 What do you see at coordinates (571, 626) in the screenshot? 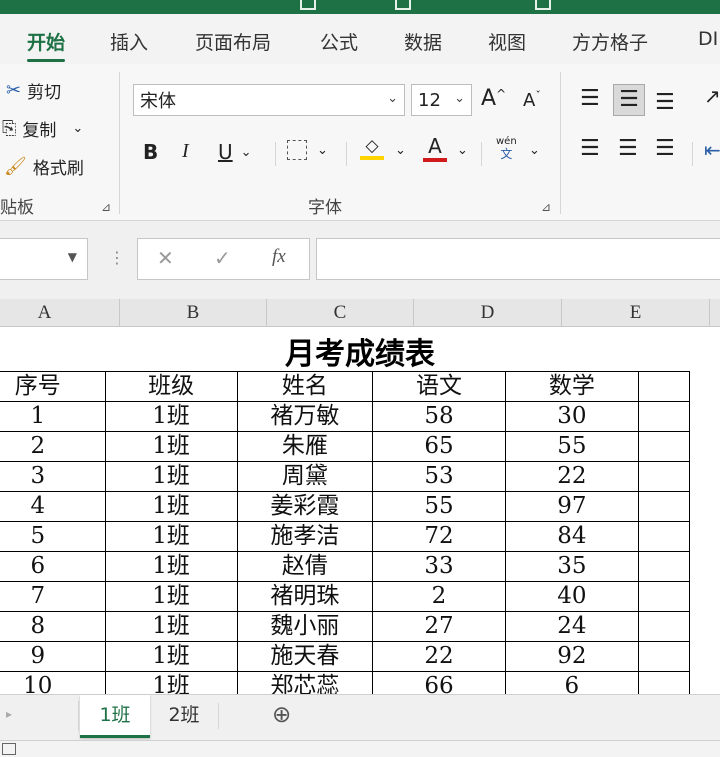
I see `cell-math: 24` at bounding box center [571, 626].